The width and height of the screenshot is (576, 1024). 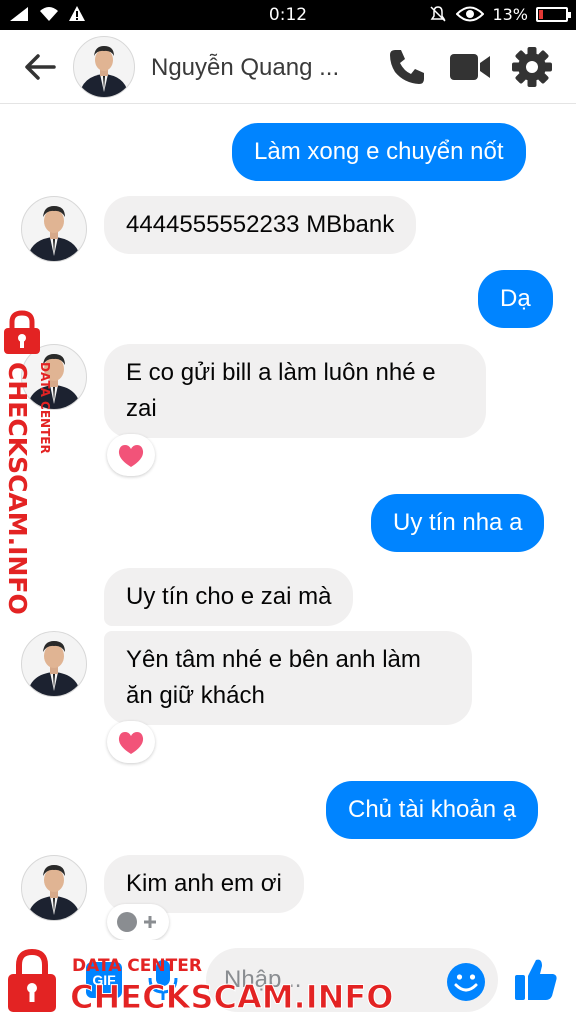 What do you see at coordinates (470, 14) in the screenshot?
I see `eye-icon` at bounding box center [470, 14].